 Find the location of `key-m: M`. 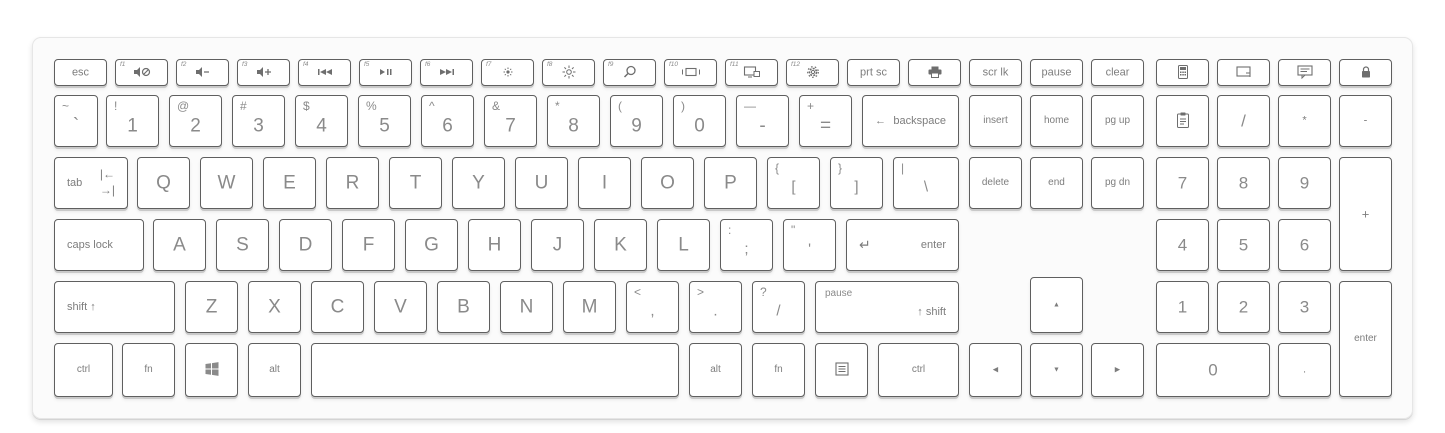

key-m: M is located at coordinates (589, 307).